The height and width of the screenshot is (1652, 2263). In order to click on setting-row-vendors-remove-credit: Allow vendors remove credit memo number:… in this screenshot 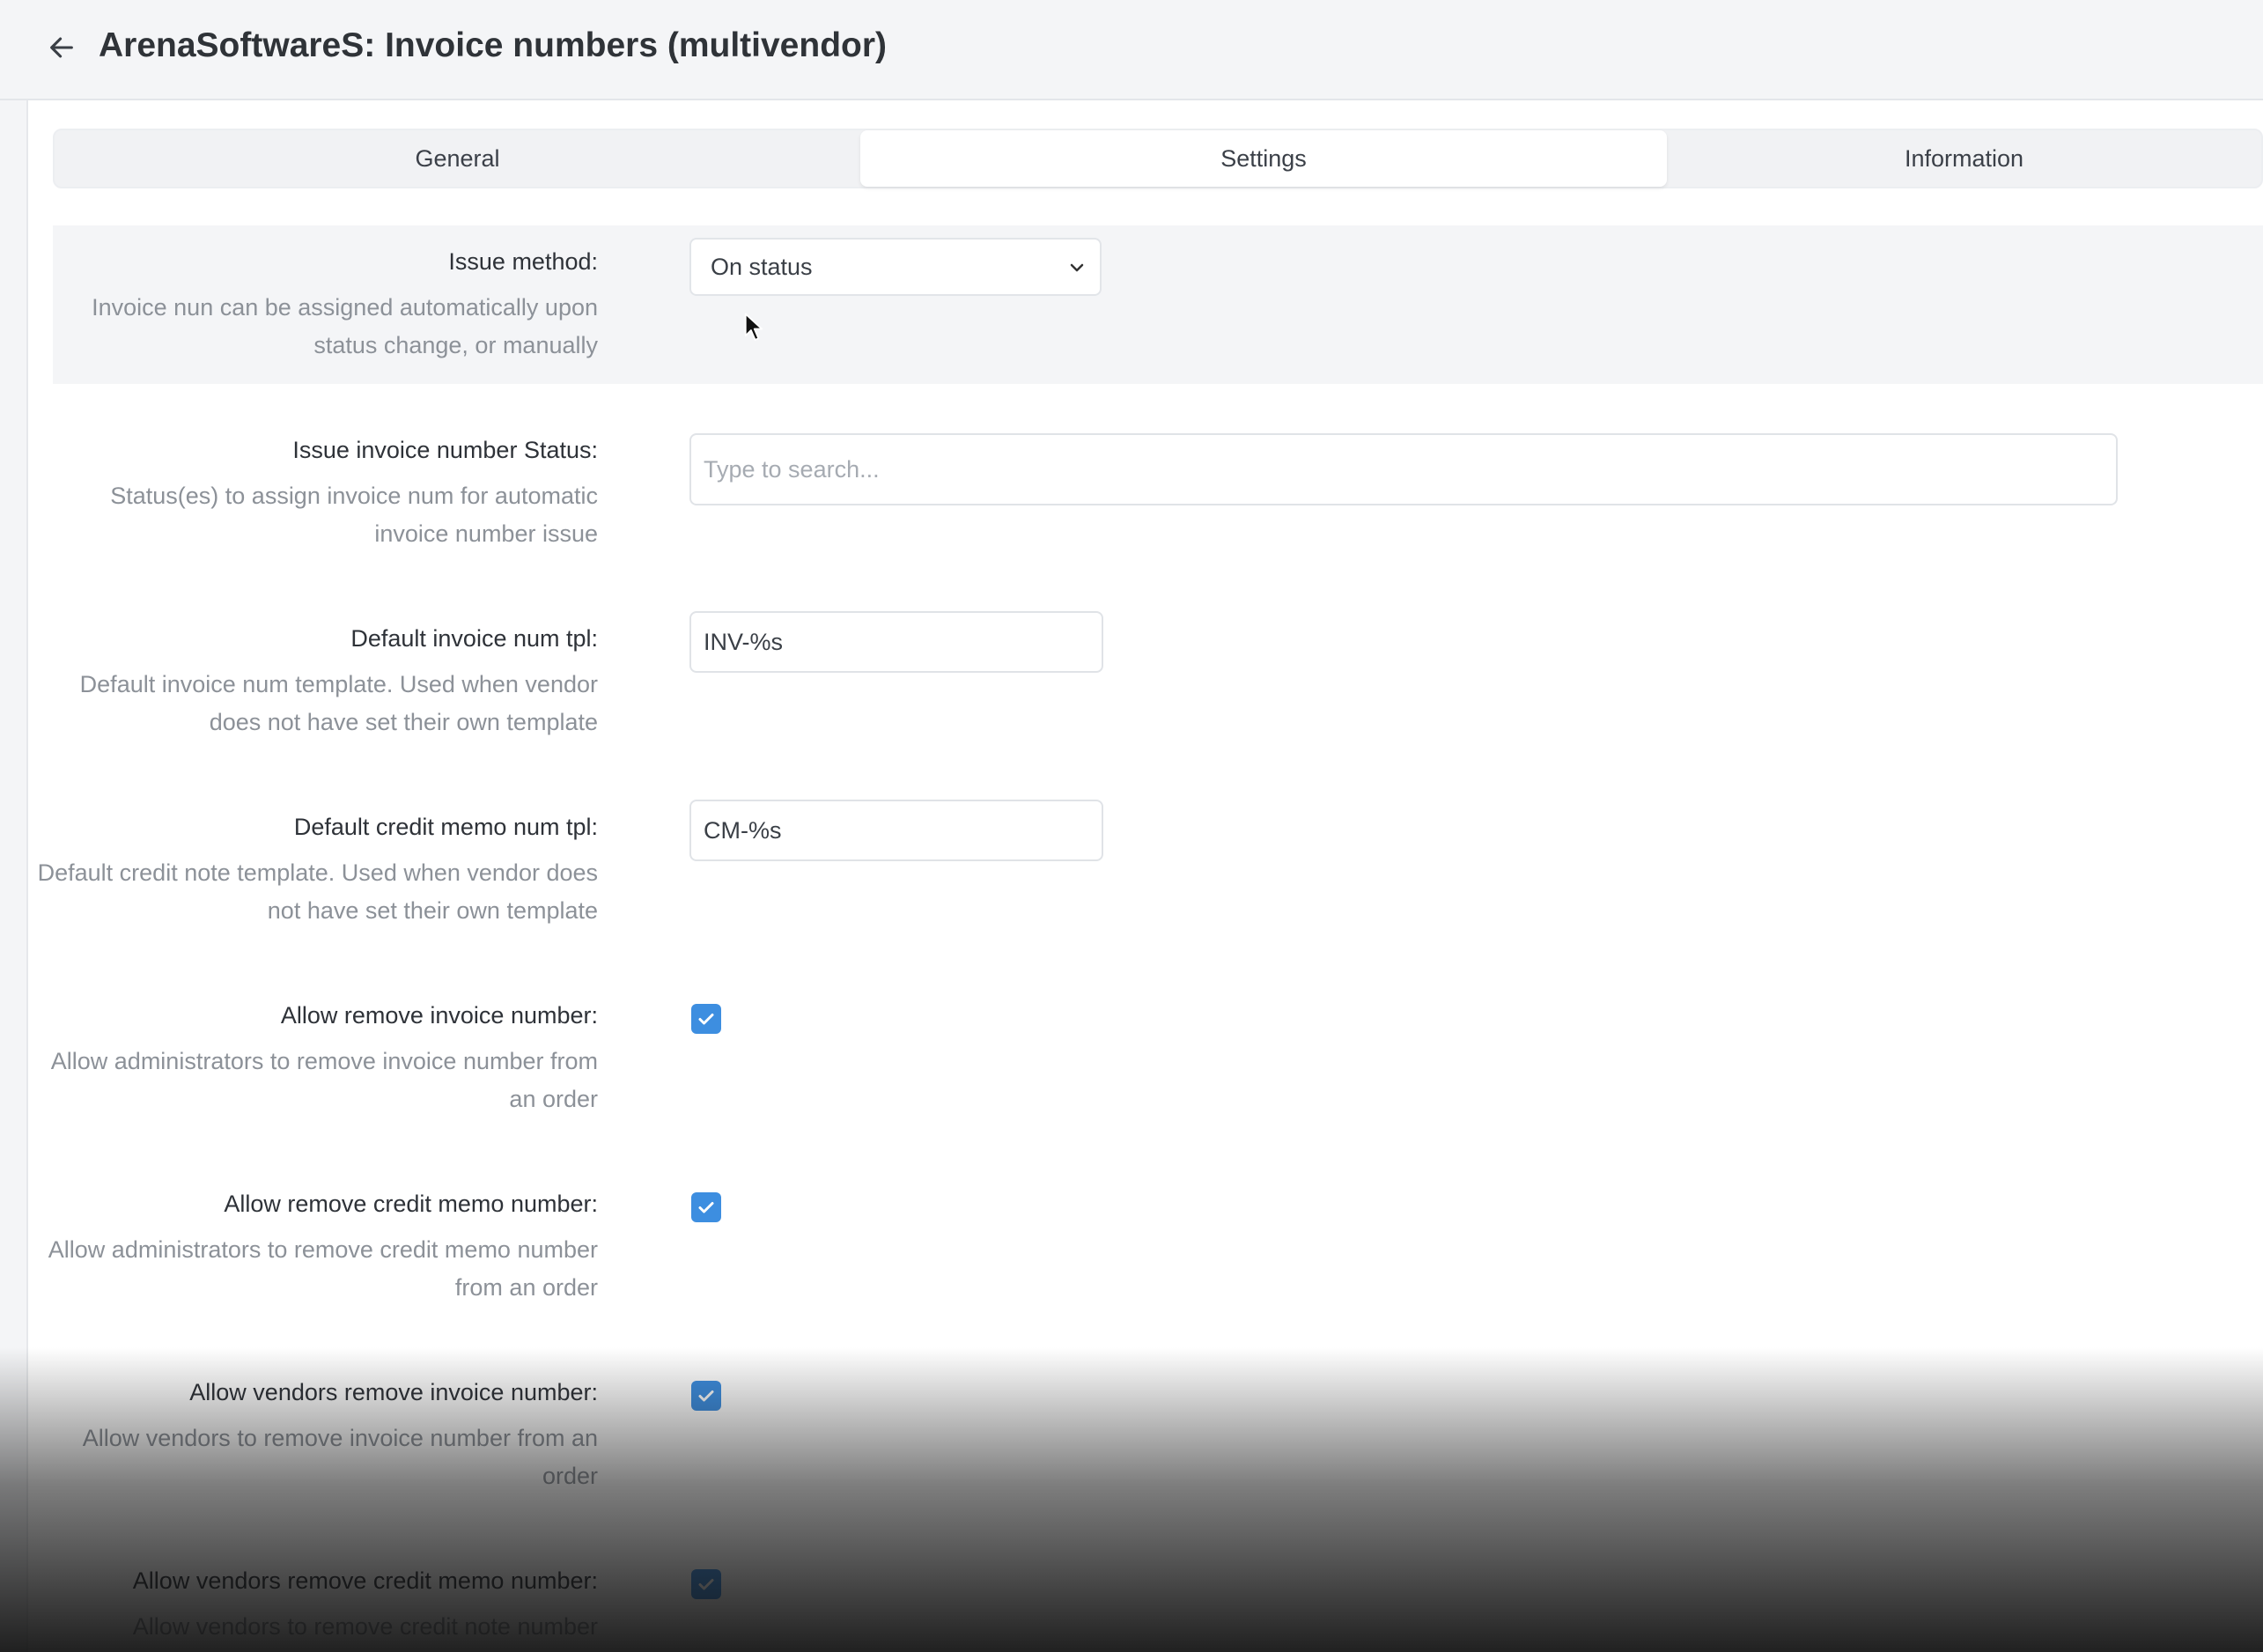, I will do `click(1158, 1598)`.